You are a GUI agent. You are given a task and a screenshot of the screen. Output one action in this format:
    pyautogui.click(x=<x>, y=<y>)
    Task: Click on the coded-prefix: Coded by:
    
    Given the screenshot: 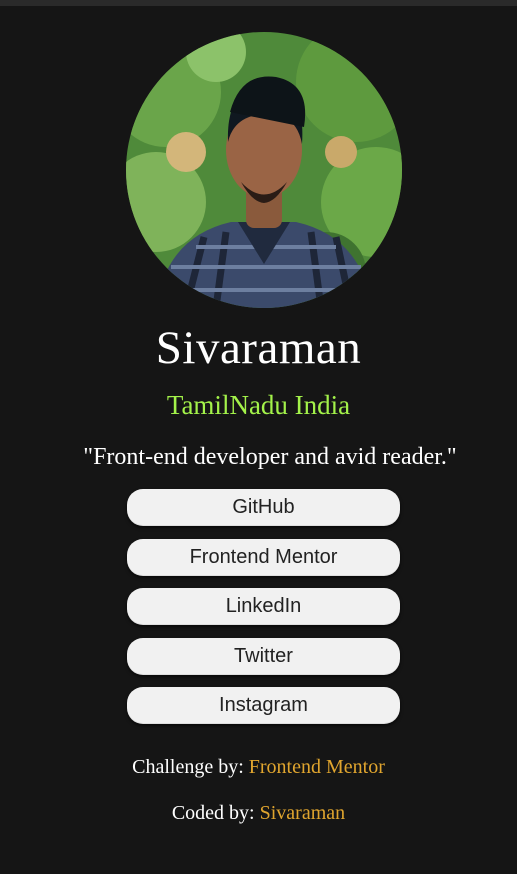 What is the action you would take?
    pyautogui.click(x=213, y=813)
    